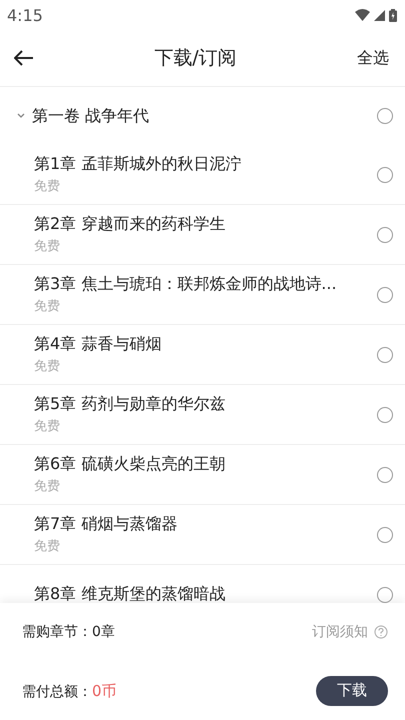 The height and width of the screenshot is (720, 405). Describe the element at coordinates (205, 524) in the screenshot. I see `chapter-title: 第7章 硝烟与蒸馏器` at that location.